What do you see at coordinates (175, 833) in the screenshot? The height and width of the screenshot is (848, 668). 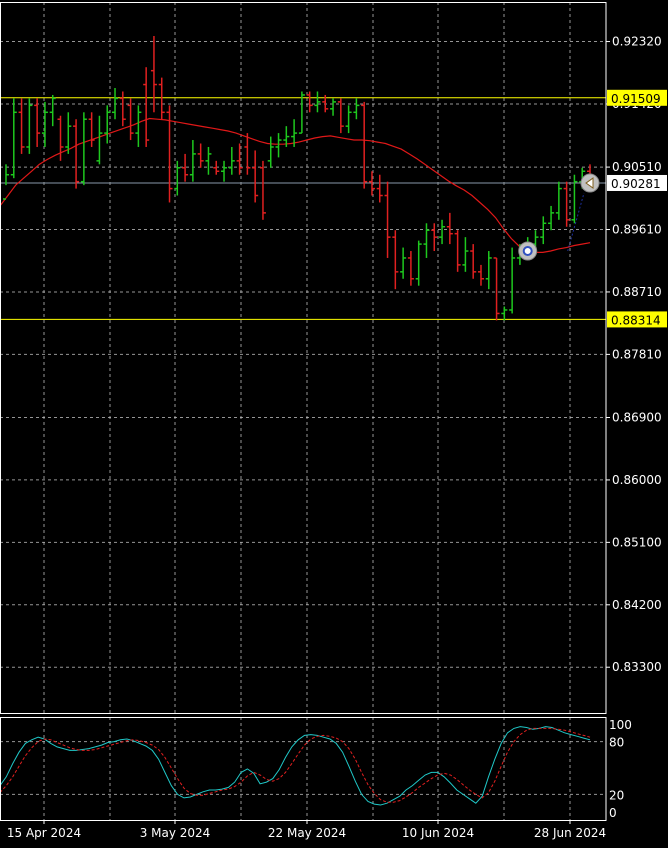 I see `time-tick-label: 3 May 2024` at bounding box center [175, 833].